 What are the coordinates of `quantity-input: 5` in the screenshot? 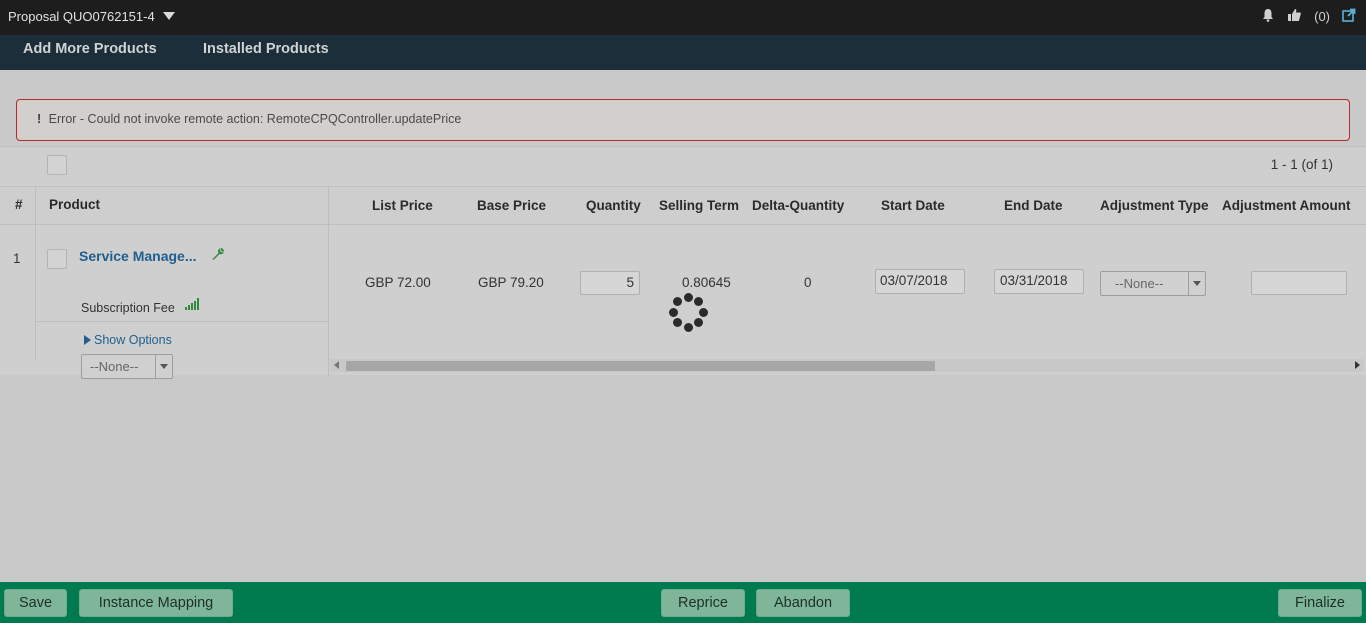 It's located at (610, 283).